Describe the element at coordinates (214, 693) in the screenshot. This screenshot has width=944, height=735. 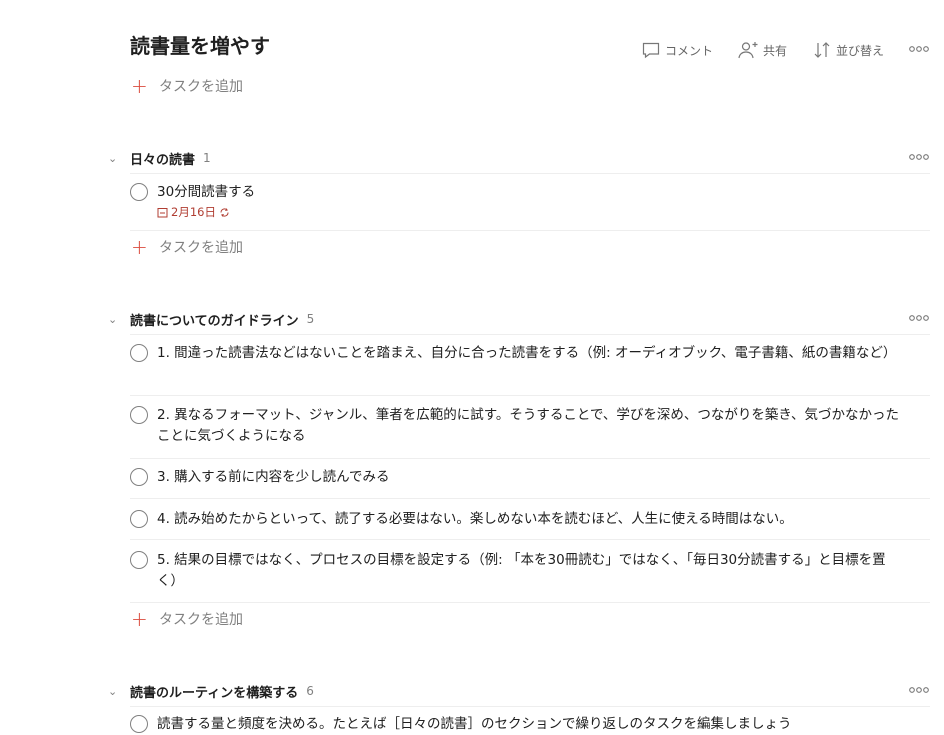
I see `section-title: 読書のルーティンを構築する` at that location.